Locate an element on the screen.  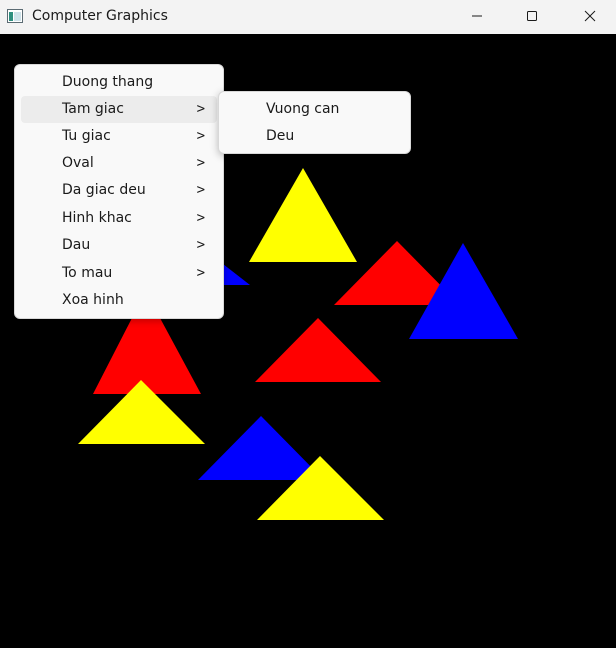
maximize-icon is located at coordinates (532, 16).